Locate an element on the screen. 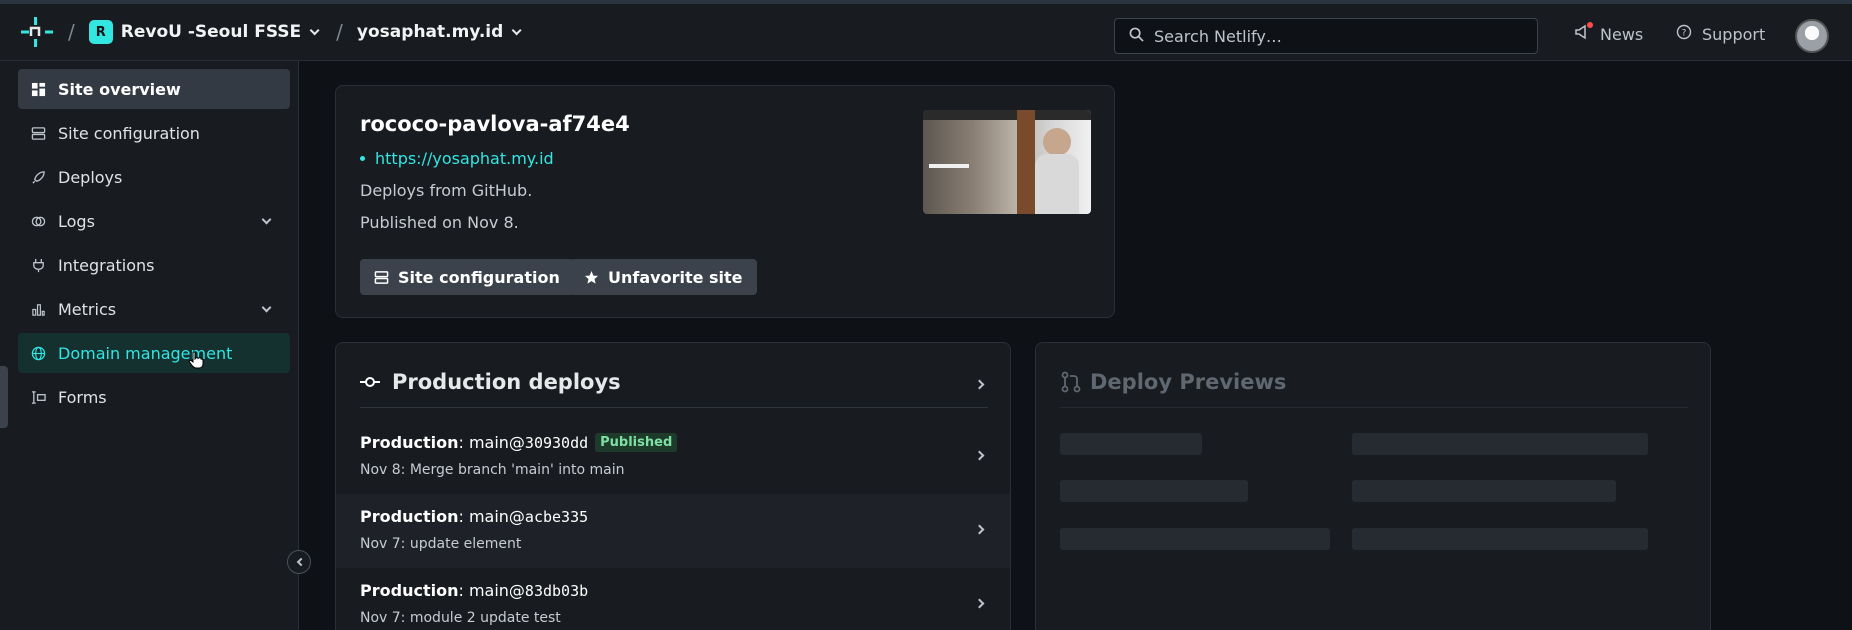  sidebar-item-label: Site overview is located at coordinates (119, 89).